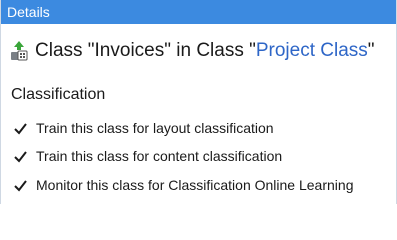  Describe the element at coordinates (58, 94) in the screenshot. I see `classification-section-title: Classification` at that location.